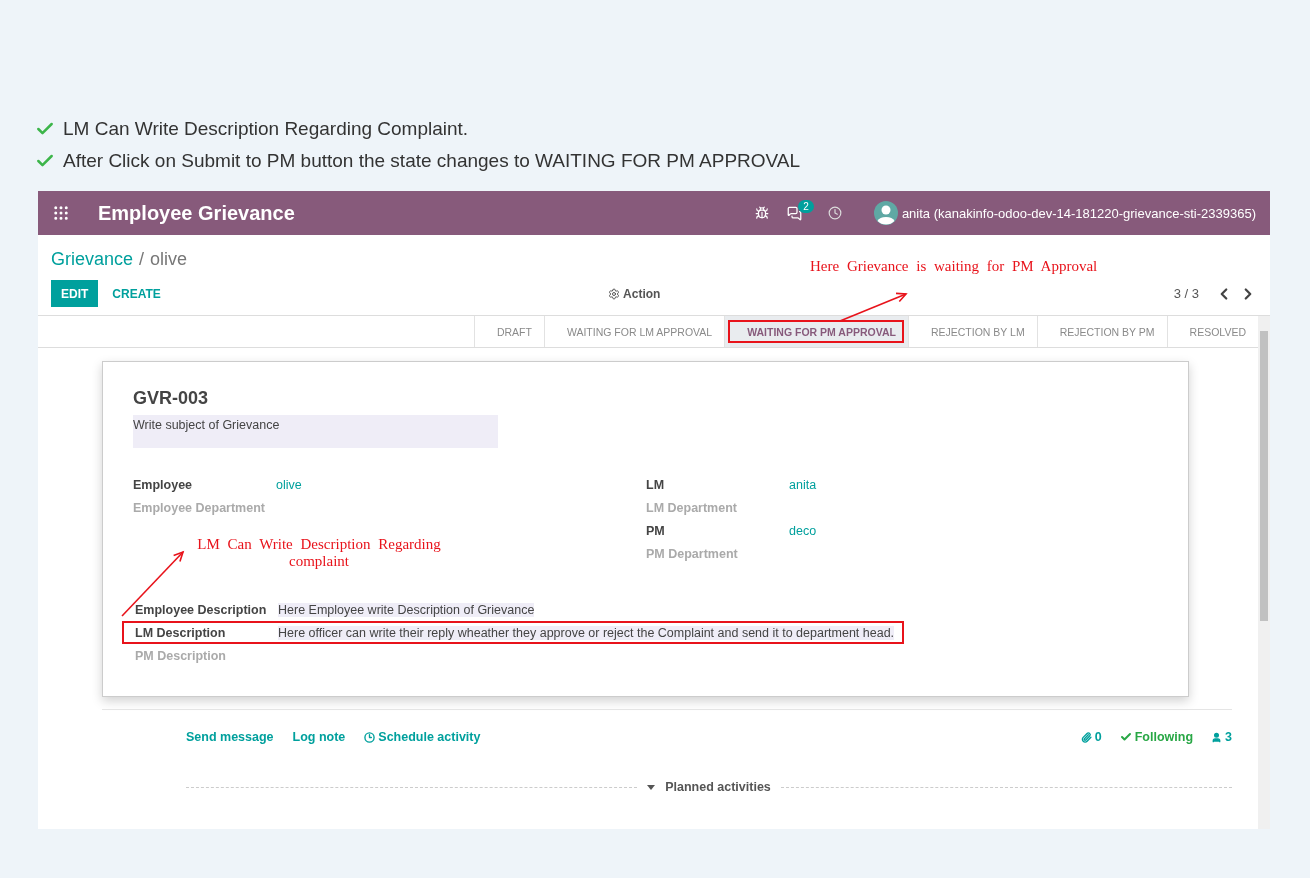 This screenshot has height=878, width=1310. What do you see at coordinates (181, 655) in the screenshot?
I see `field-label: PM Description` at bounding box center [181, 655].